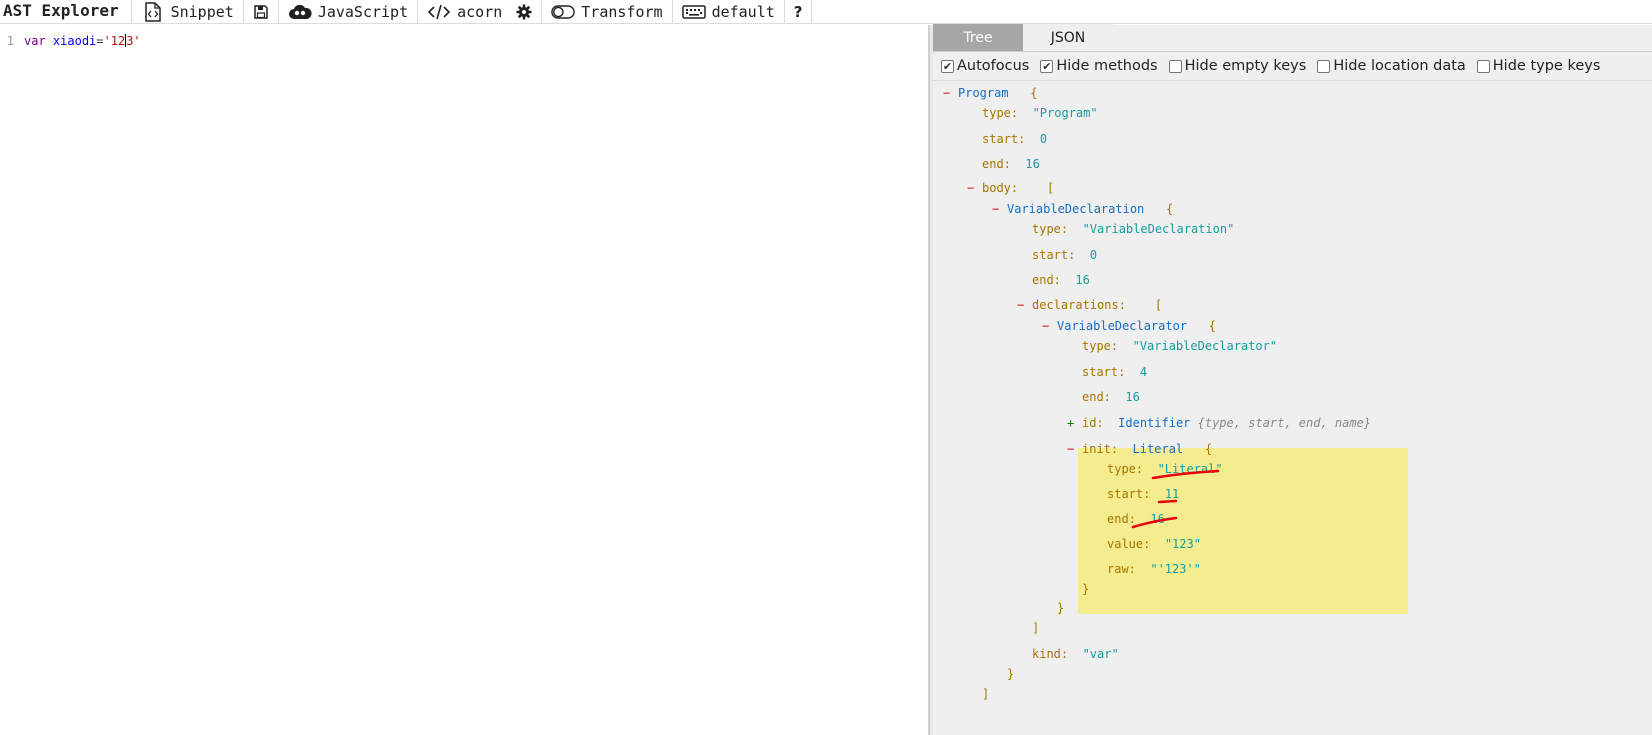  Describe the element at coordinates (1047, 66) in the screenshot. I see `hide-methods-checkbox: ✔` at that location.